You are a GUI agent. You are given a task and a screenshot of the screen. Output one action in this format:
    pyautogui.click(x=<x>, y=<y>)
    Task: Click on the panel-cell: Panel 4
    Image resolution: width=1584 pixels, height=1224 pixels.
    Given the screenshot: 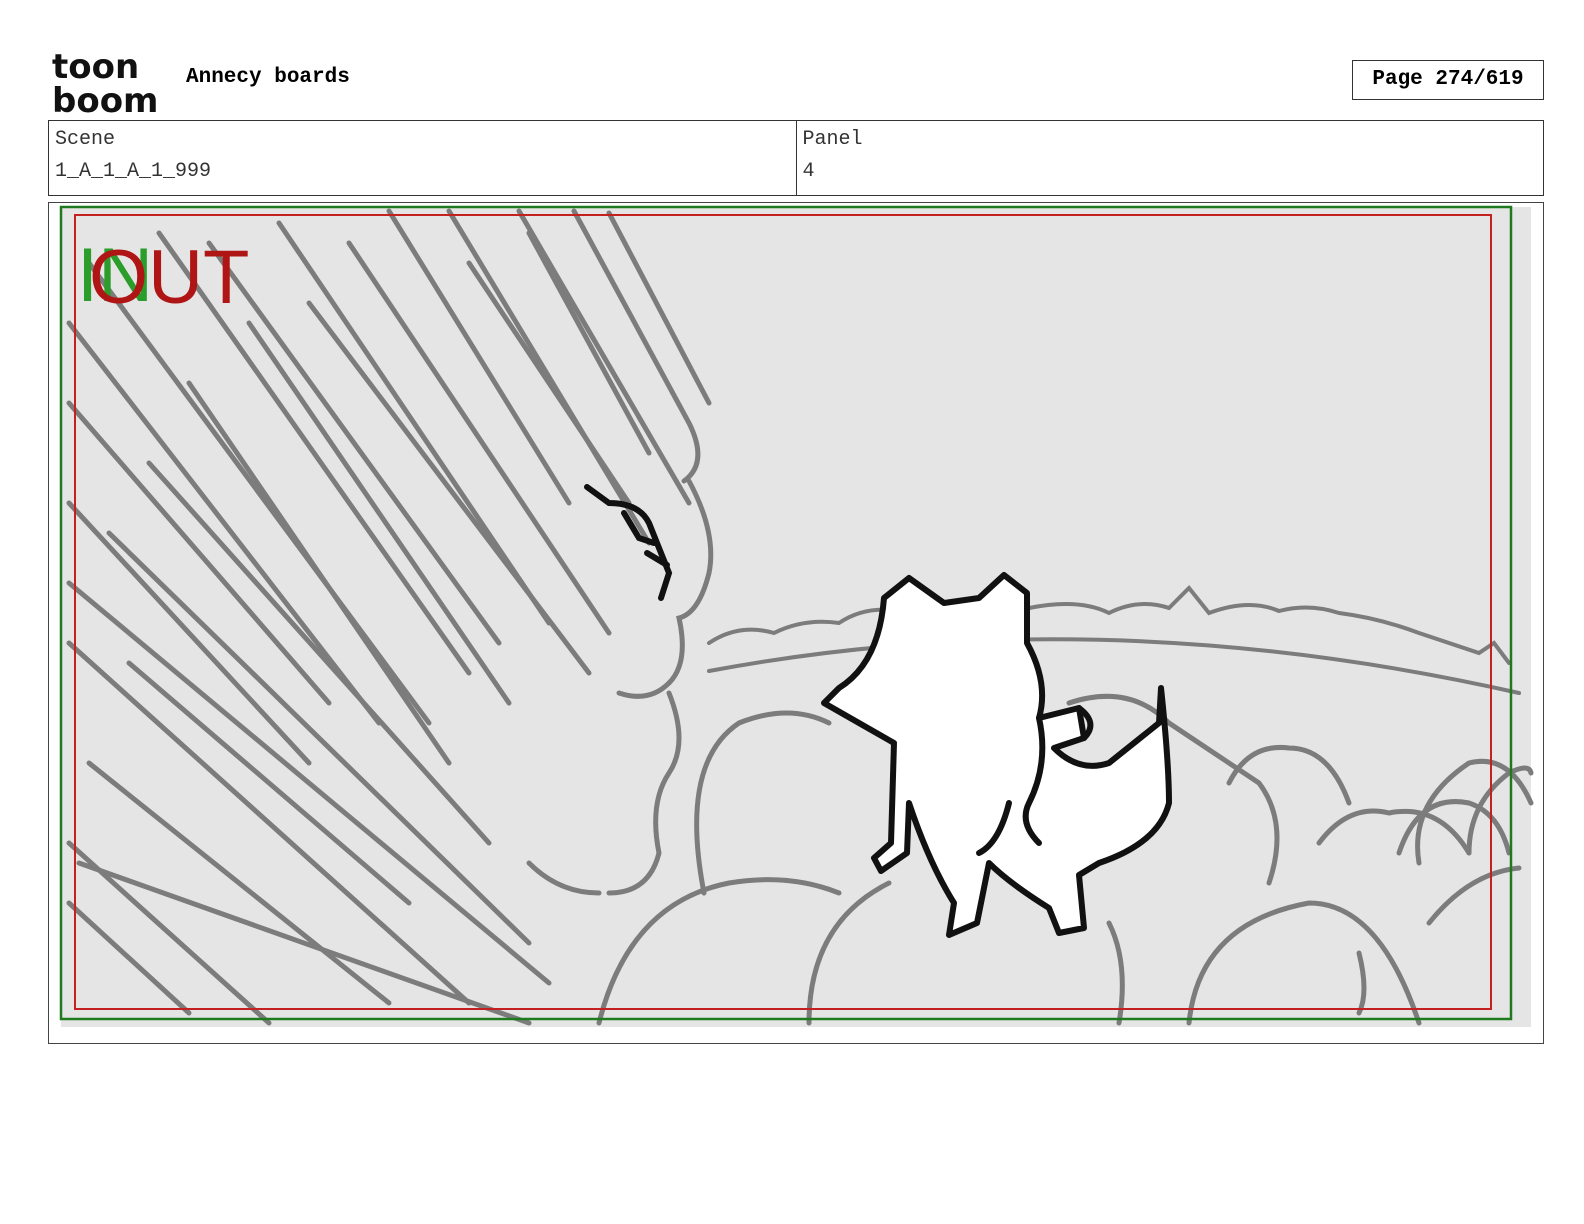 What is the action you would take?
    pyautogui.click(x=1169, y=158)
    